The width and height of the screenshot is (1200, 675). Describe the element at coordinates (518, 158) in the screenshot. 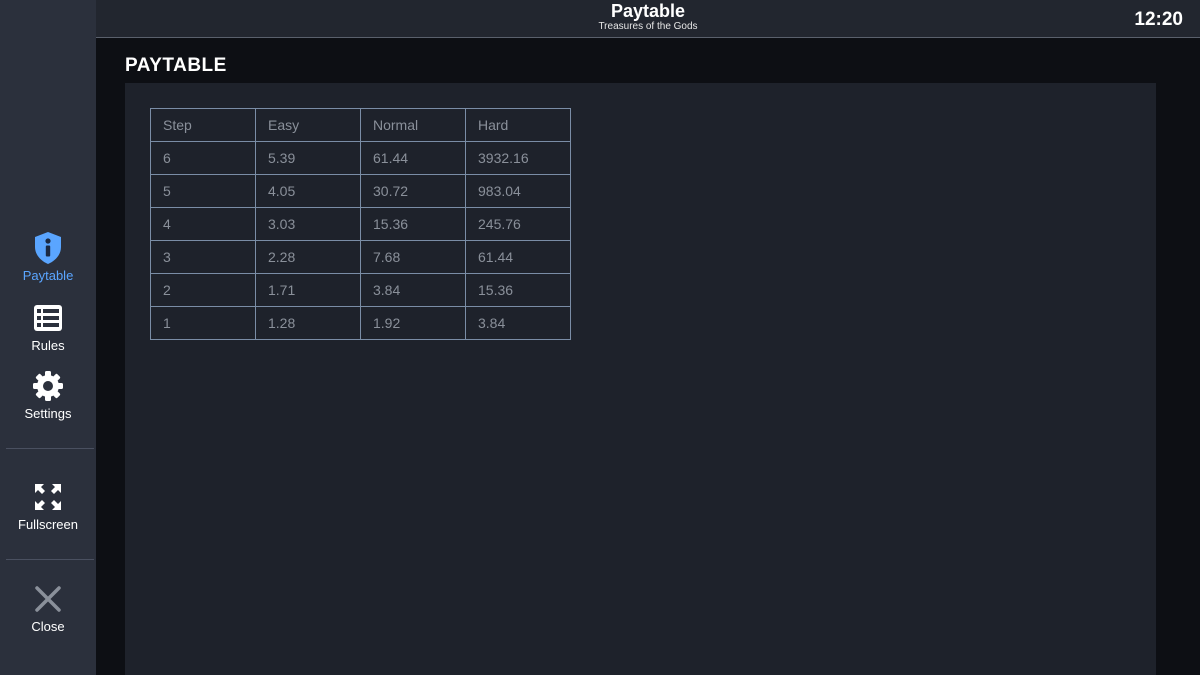

I see `table-cell: 3932.16` at that location.